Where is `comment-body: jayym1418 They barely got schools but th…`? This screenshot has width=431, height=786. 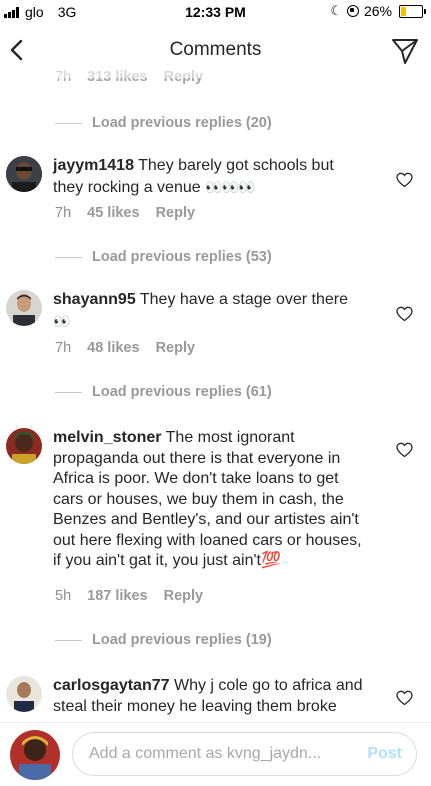
comment-body: jayym1418 They barely got schools but th… is located at coordinates (208, 177).